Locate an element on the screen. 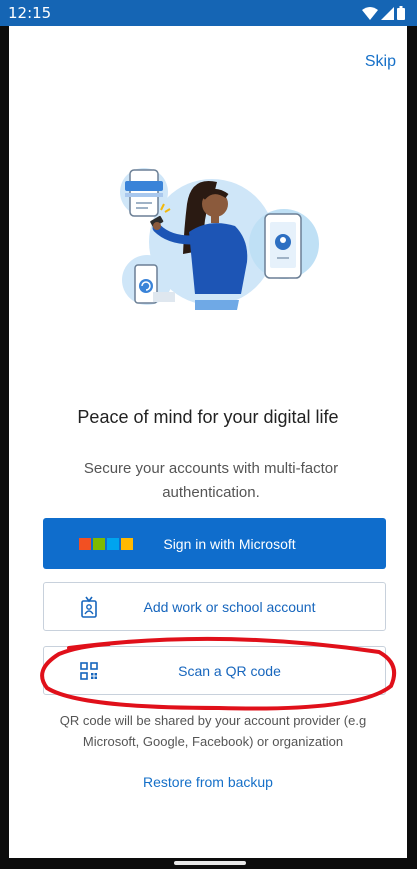 This screenshot has width=417, height=869. add-work-account-button: Add work or school account is located at coordinates (214, 606).